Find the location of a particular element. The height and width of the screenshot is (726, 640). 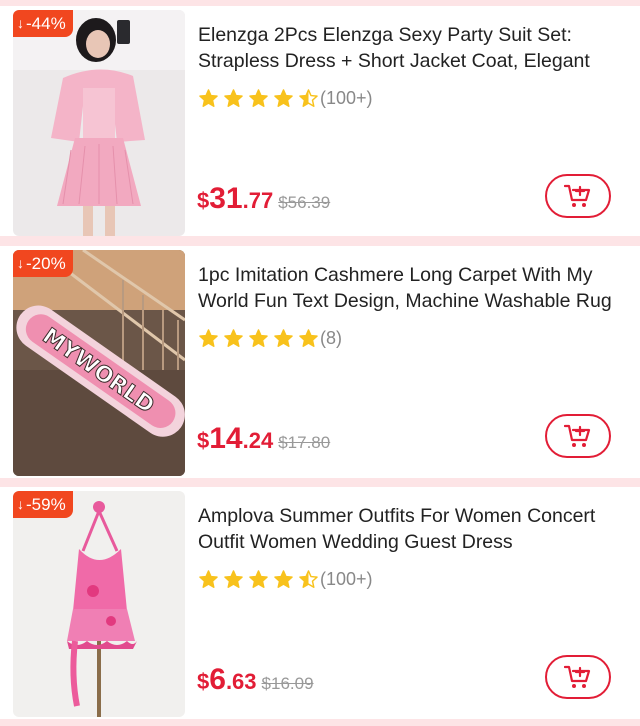

price-integer: 31 is located at coordinates (226, 198).